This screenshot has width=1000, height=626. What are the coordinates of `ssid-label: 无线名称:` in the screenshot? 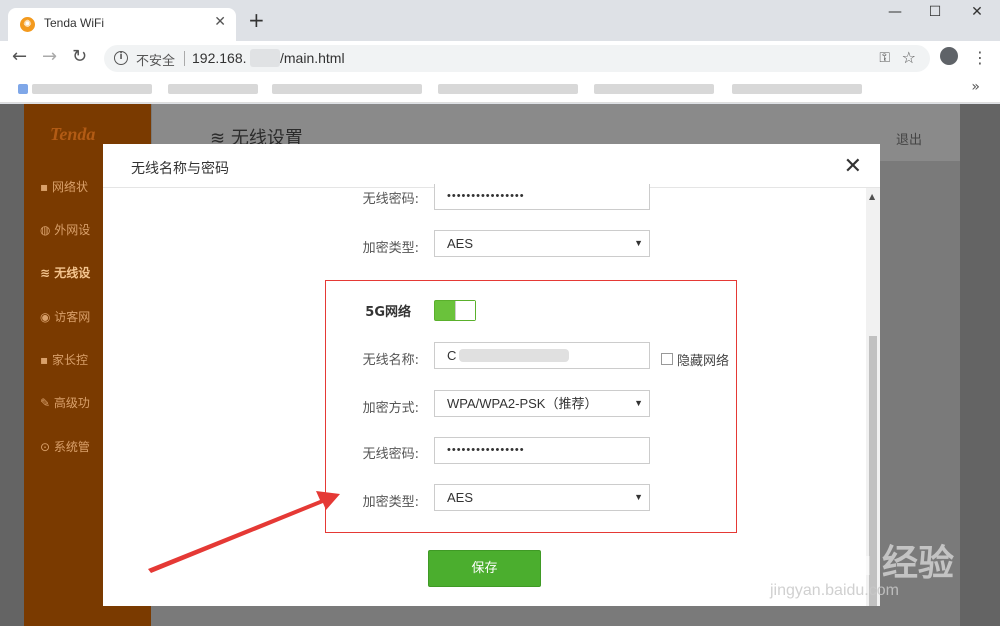 It's located at (390, 360).